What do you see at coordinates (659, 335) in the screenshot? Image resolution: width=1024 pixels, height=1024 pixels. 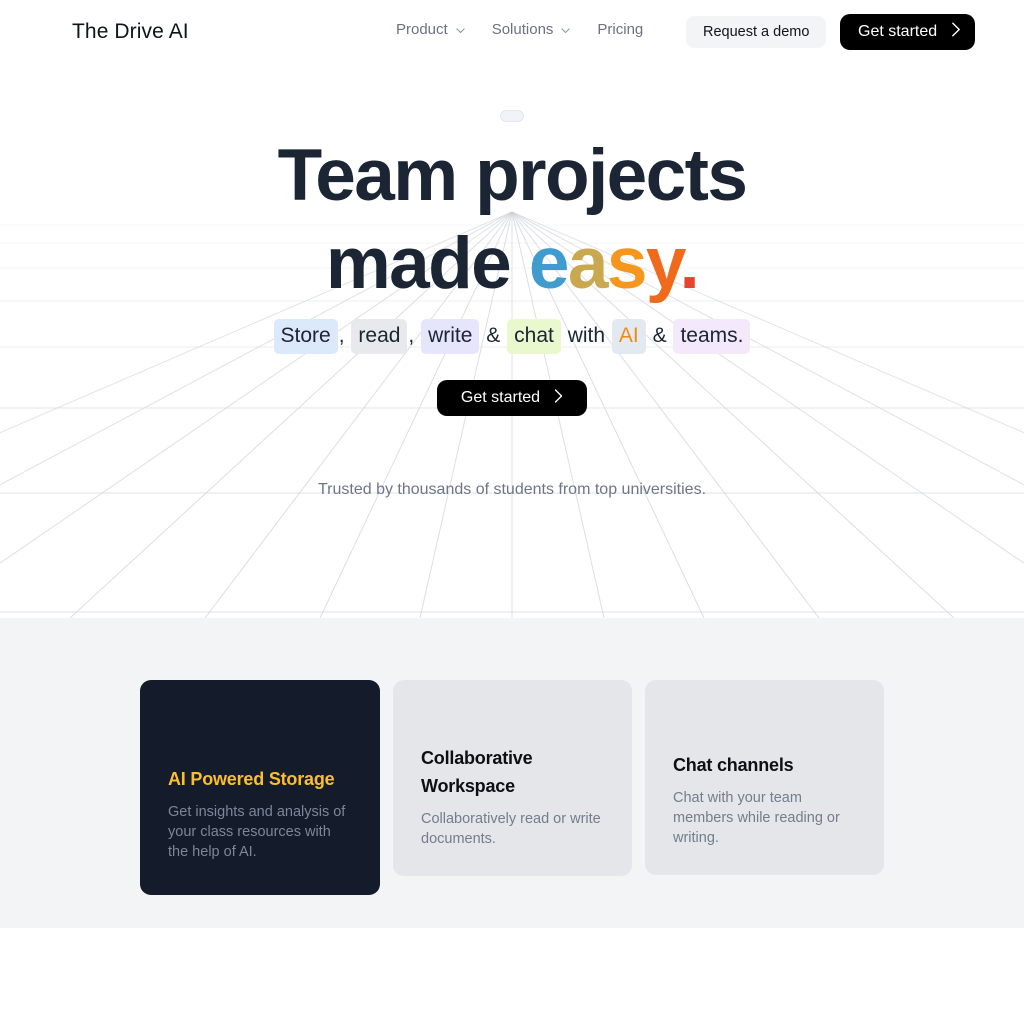 I see `subline-amp-2: &` at bounding box center [659, 335].